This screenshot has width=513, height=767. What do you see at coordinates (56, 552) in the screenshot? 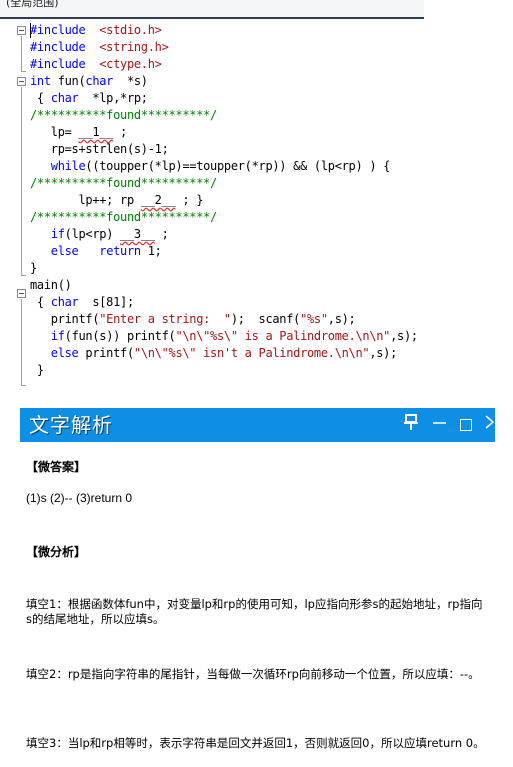
I see `analysis-heading: 【微分析】` at bounding box center [56, 552].